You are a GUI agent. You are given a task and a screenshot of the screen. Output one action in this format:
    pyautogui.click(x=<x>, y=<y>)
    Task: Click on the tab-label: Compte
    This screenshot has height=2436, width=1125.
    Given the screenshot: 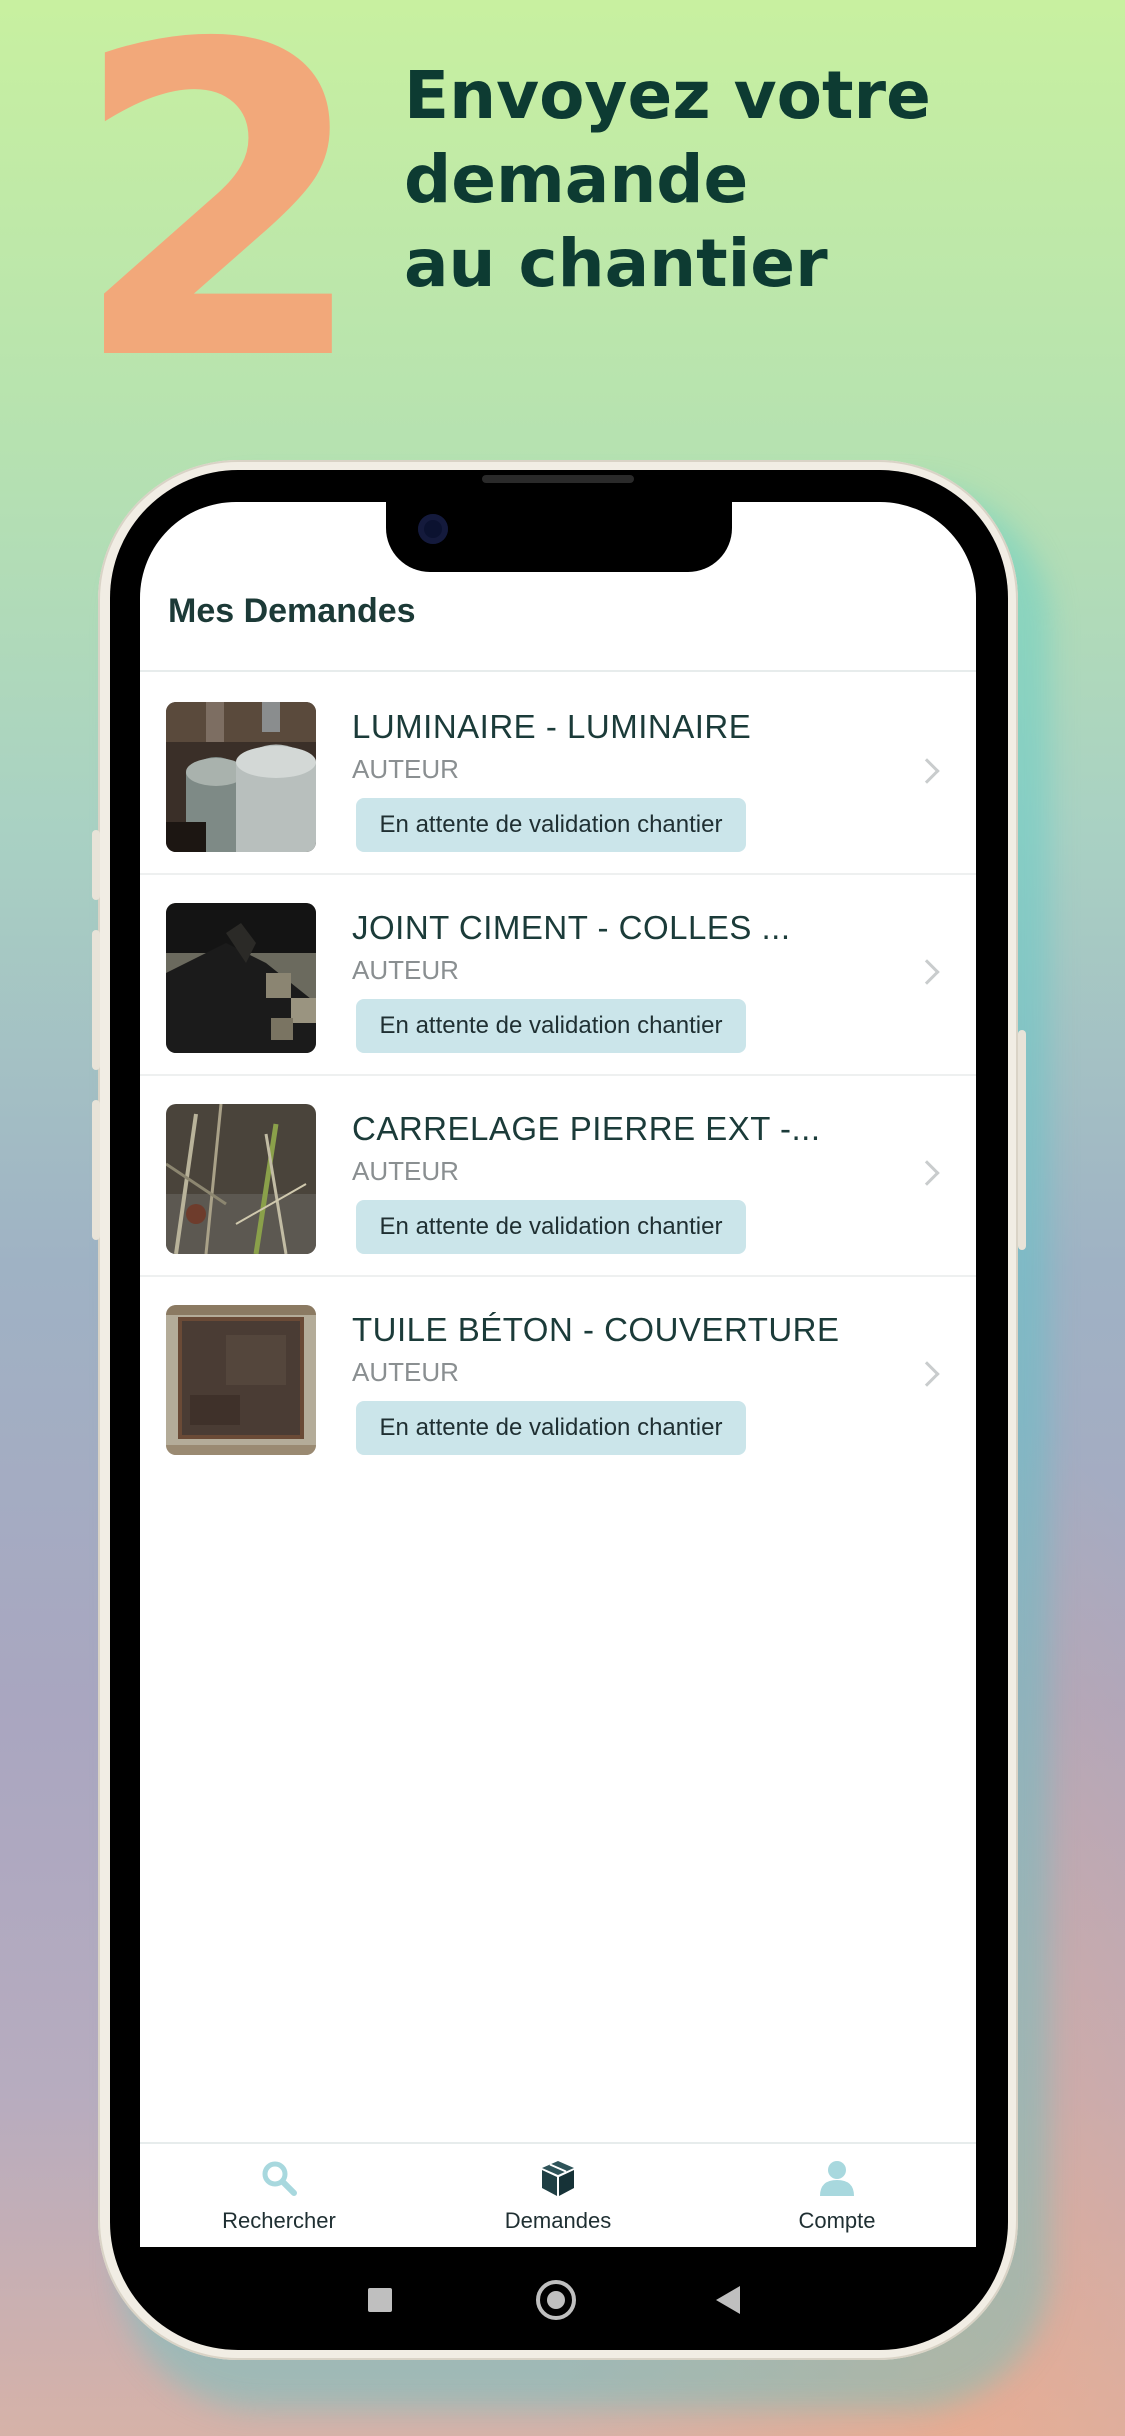 What is the action you would take?
    pyautogui.click(x=837, y=2220)
    